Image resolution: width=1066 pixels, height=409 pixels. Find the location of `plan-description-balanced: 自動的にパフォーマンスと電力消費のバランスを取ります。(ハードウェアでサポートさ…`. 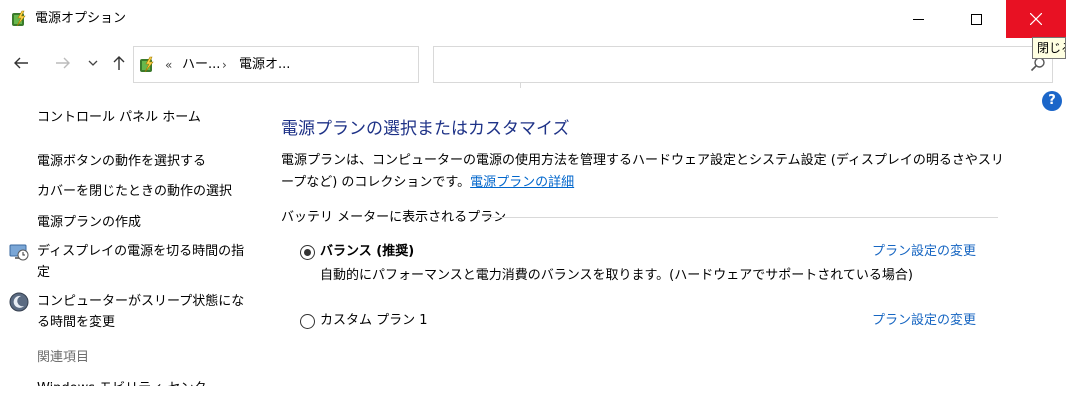

plan-description-balanced: 自動的にパフォーマンスと電力消費のバランスを取ります。(ハードウェアでサポートさ… is located at coordinates (616, 275).